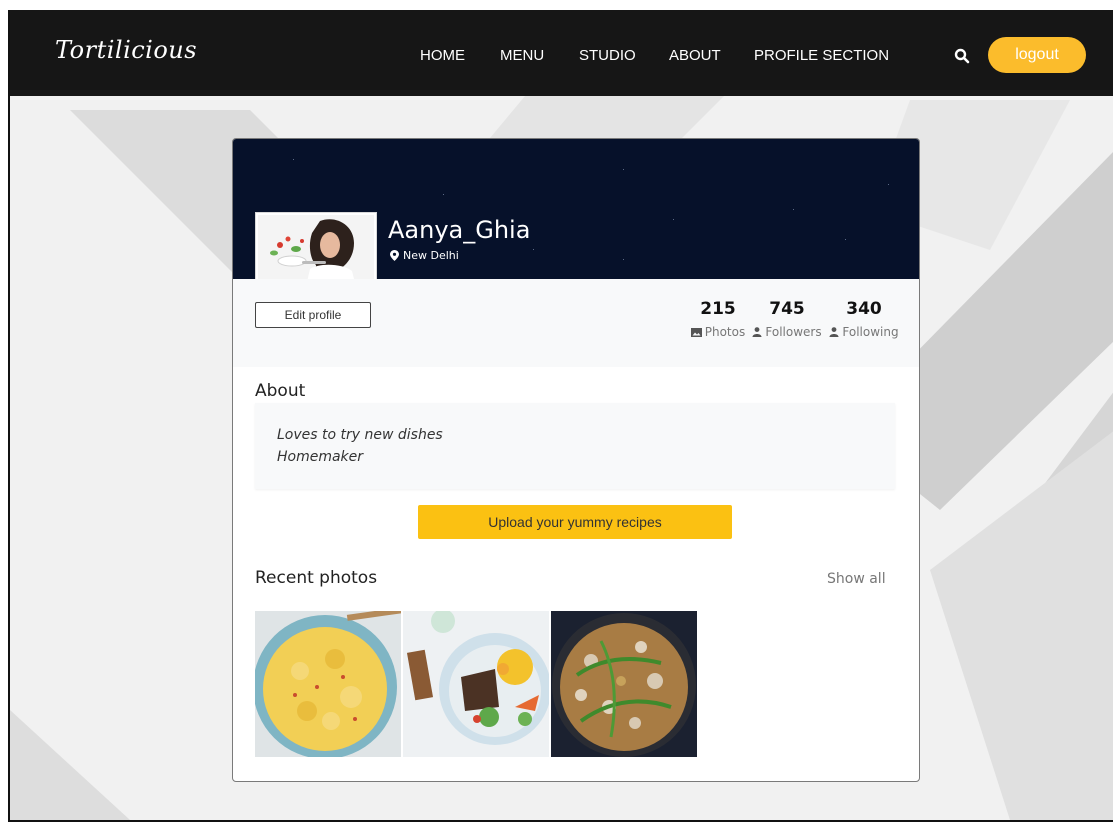  Describe the element at coordinates (459, 230) in the screenshot. I see `profile-username: Aanya_Ghia` at that location.